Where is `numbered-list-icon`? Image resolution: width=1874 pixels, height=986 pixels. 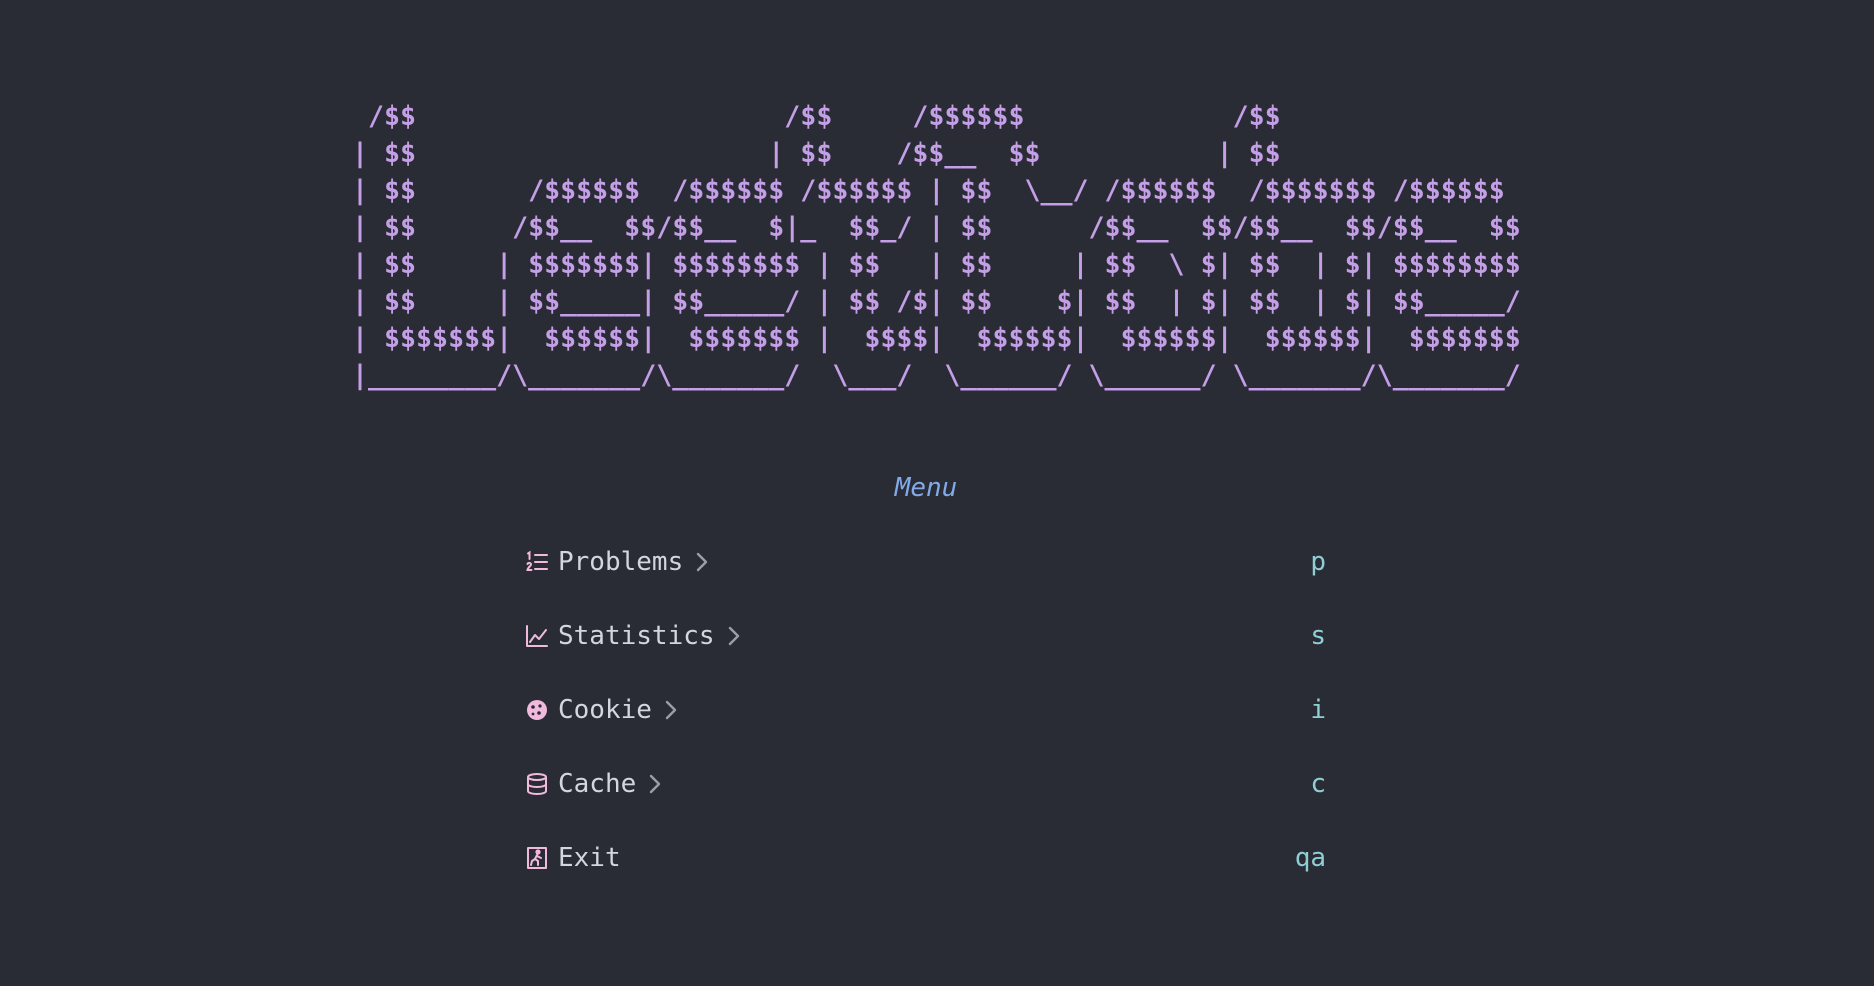 numbered-list-icon is located at coordinates (537, 562).